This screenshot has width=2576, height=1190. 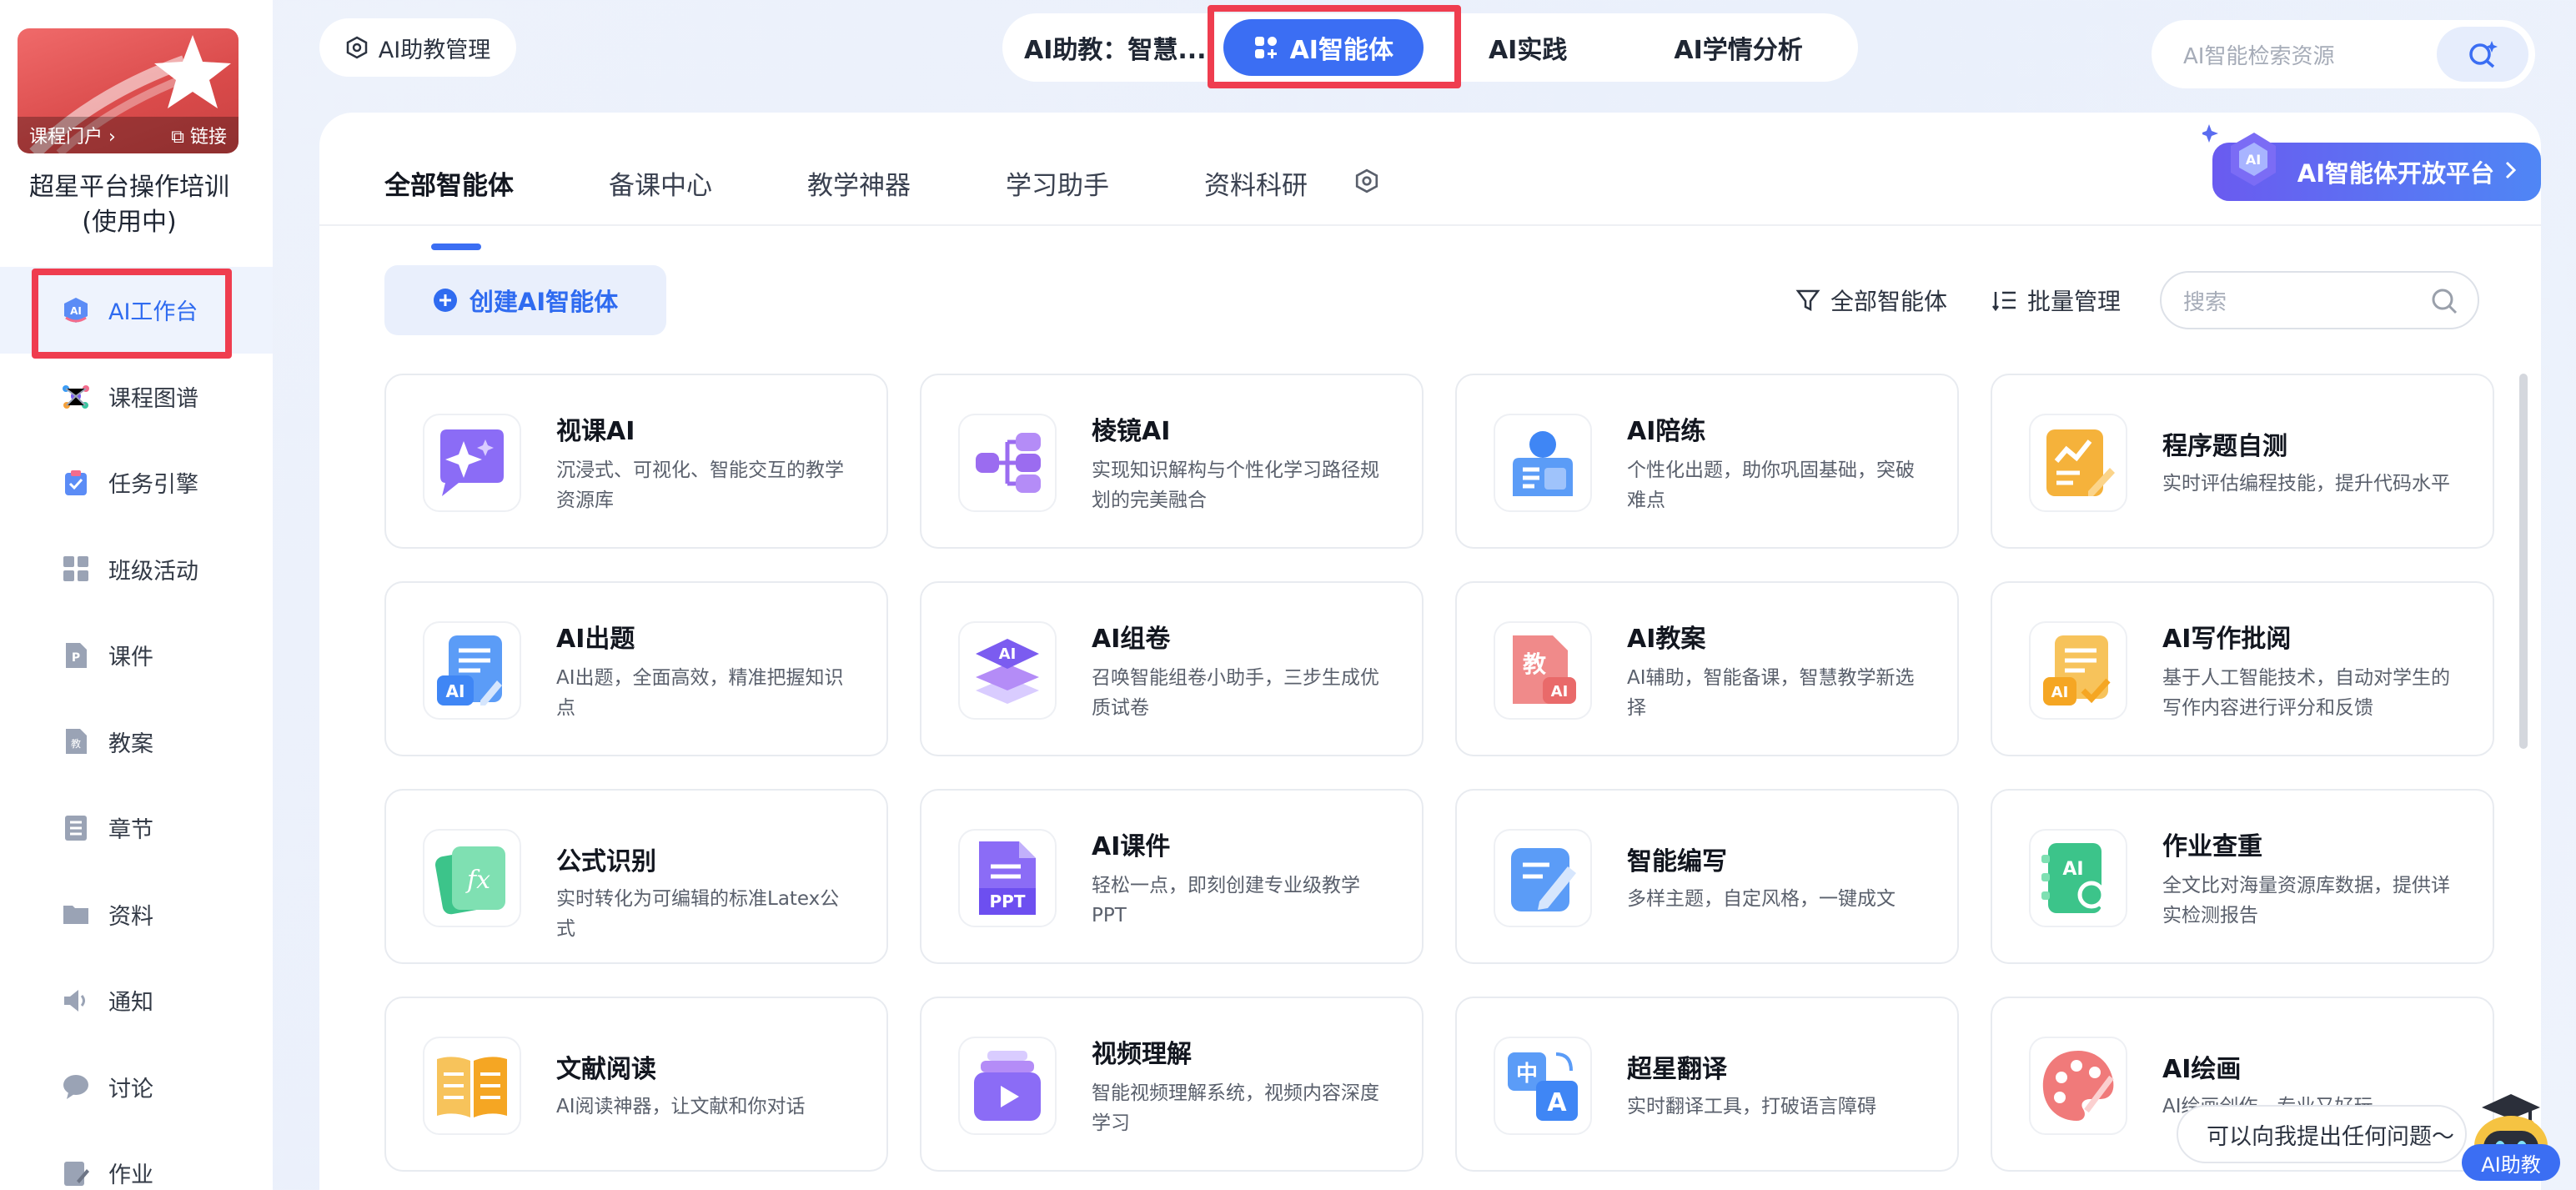 What do you see at coordinates (2482, 54) in the screenshot?
I see `ai-search-button` at bounding box center [2482, 54].